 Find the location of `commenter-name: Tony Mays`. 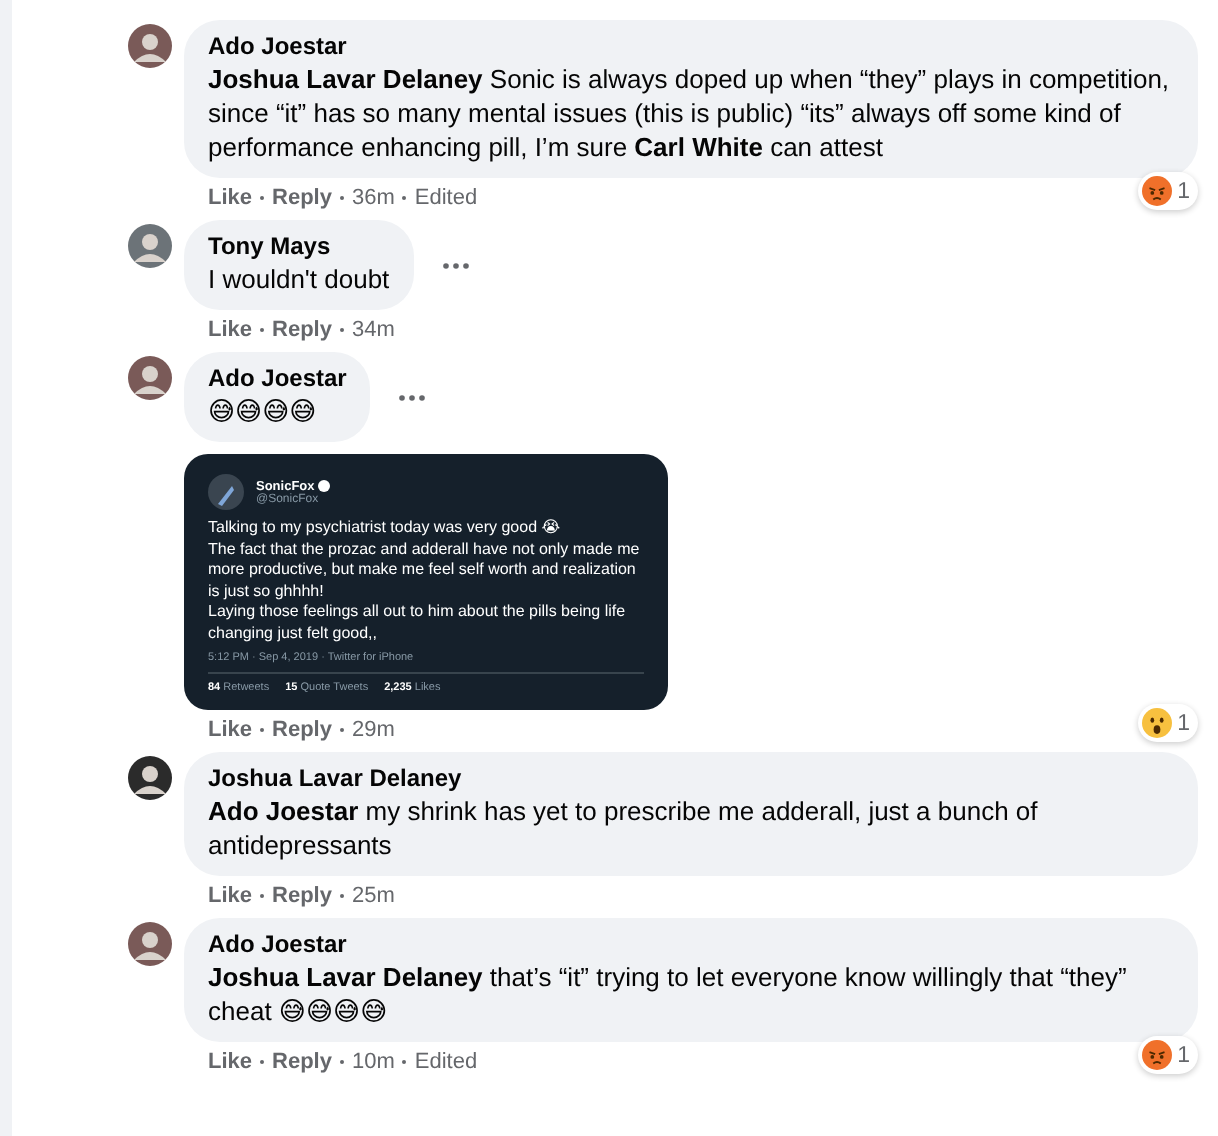

commenter-name: Tony Mays is located at coordinates (299, 247).